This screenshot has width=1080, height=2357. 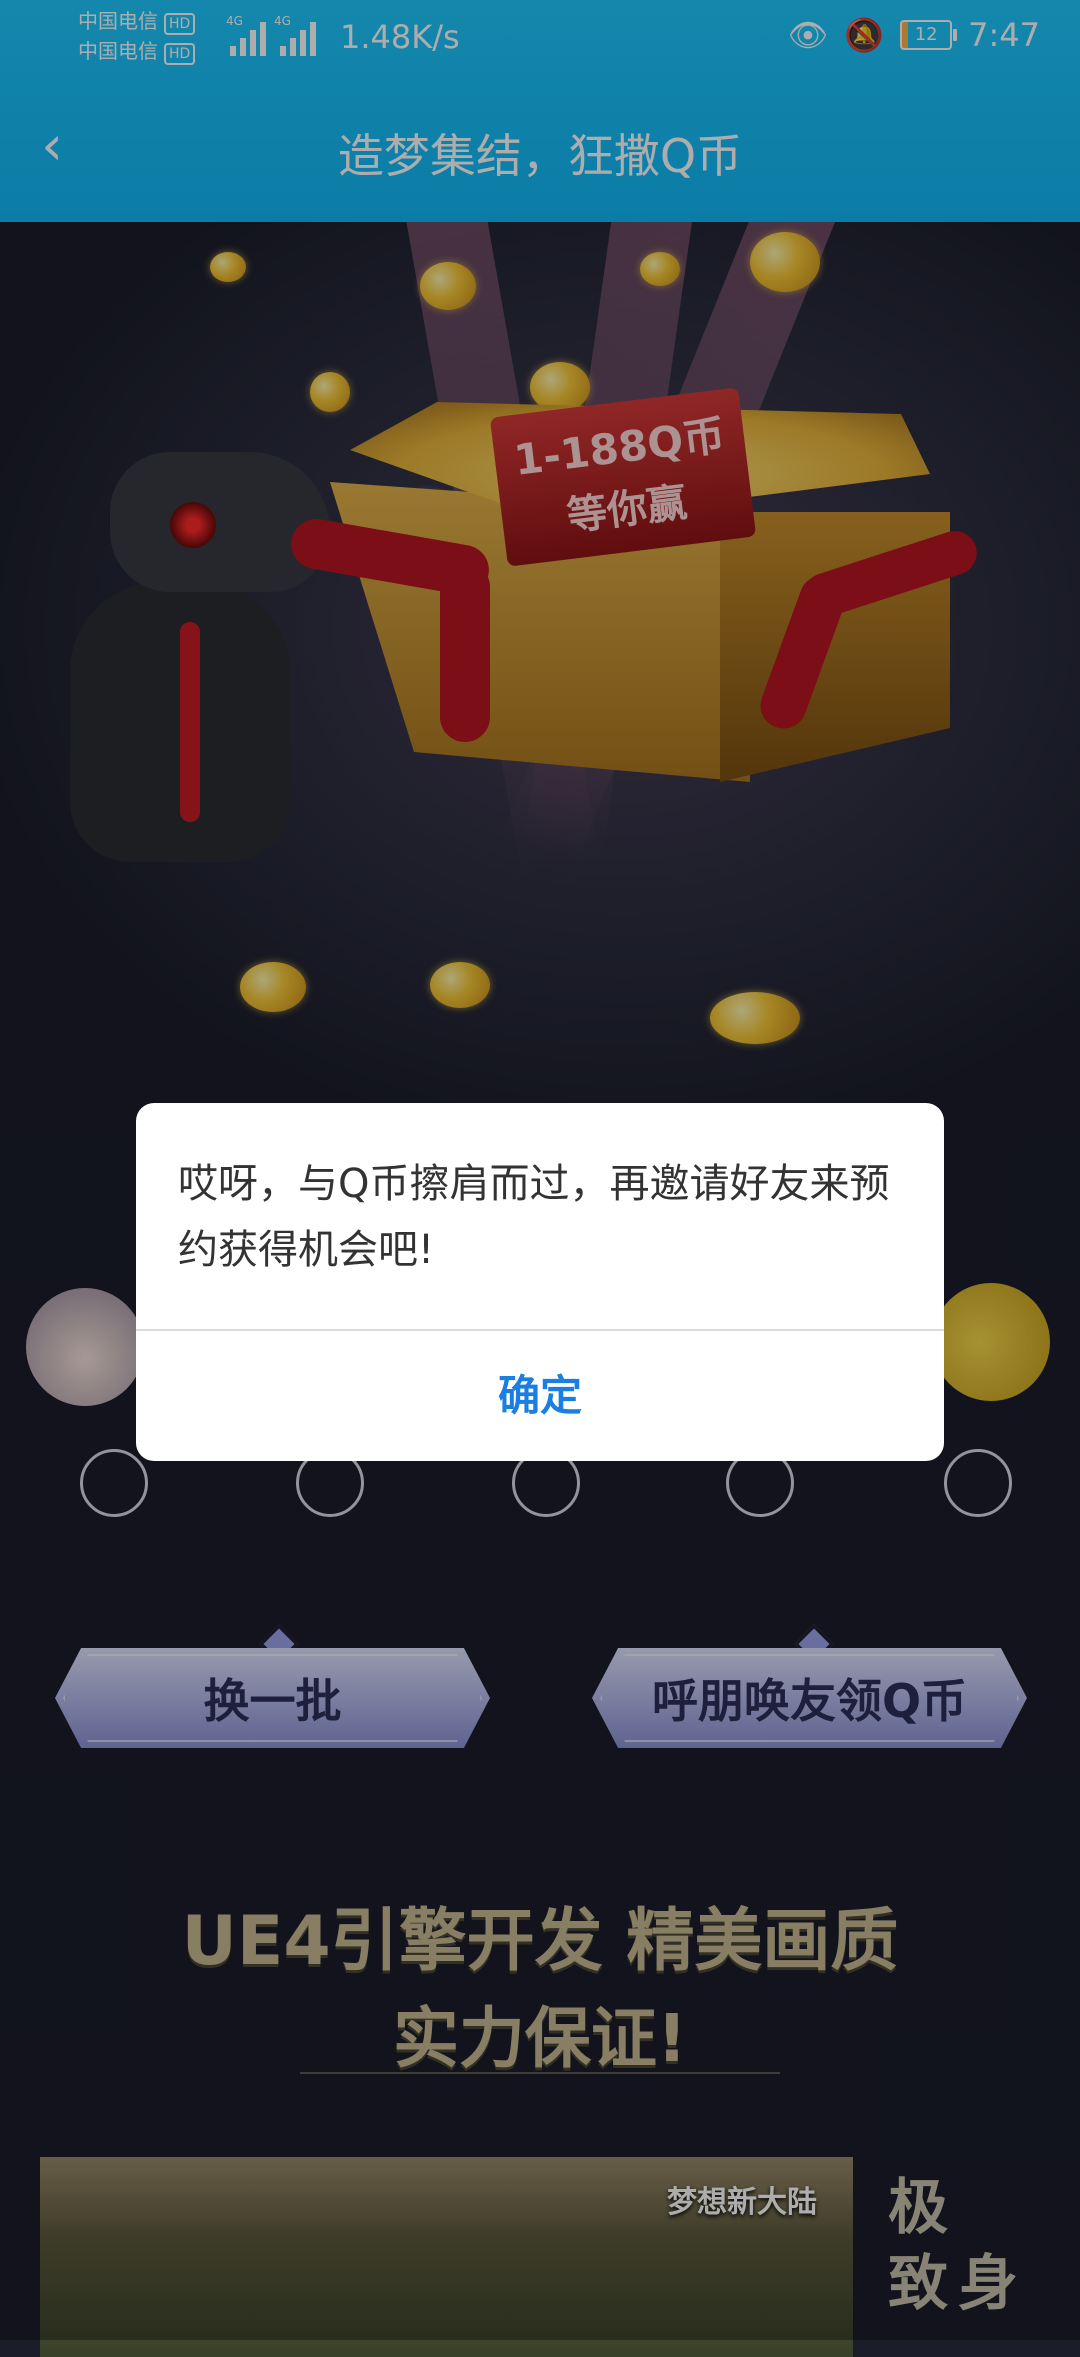 What do you see at coordinates (534, 1217) in the screenshot?
I see `dialog-message: 哎呀，与Q币擦肩而过，再邀请好友来预约获得机会吧!` at bounding box center [534, 1217].